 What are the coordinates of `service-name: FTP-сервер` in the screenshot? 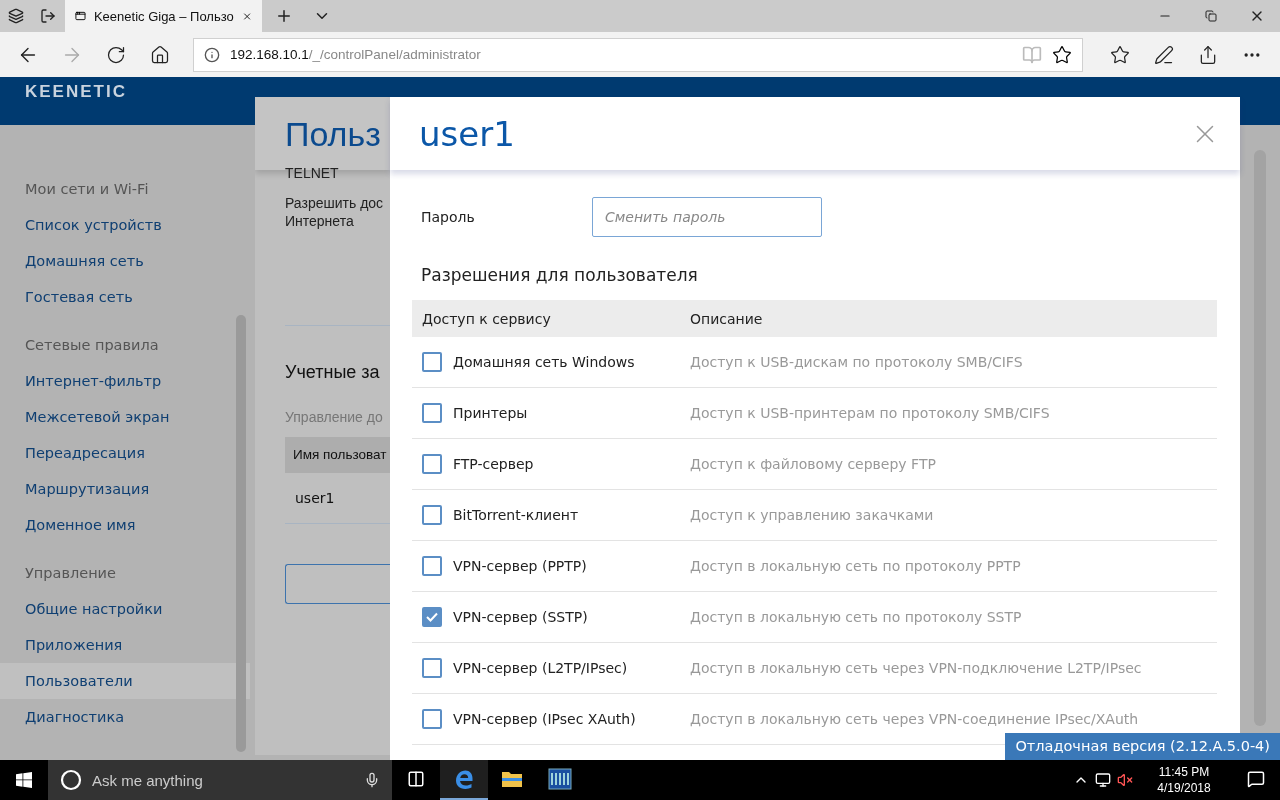 It's located at (494, 464).